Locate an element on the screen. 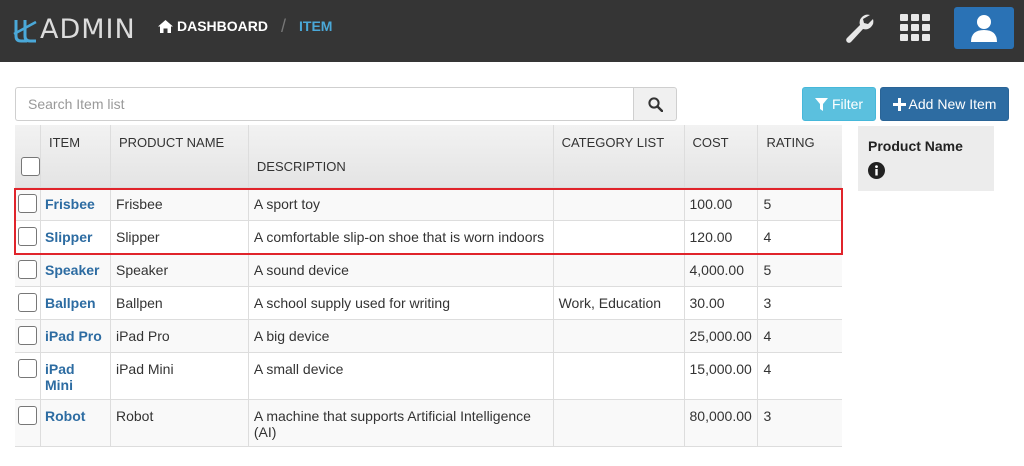 The width and height of the screenshot is (1024, 466). column-header-rating: RATING is located at coordinates (799, 156).